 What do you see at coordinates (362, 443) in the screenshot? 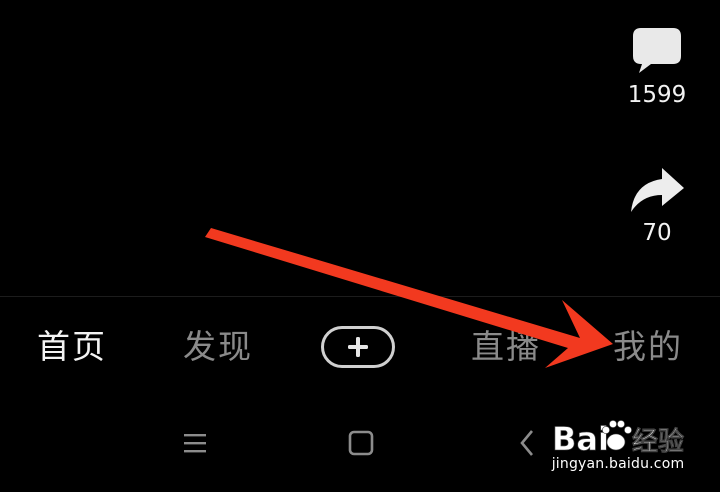
I see `home-square-icon` at bounding box center [362, 443].